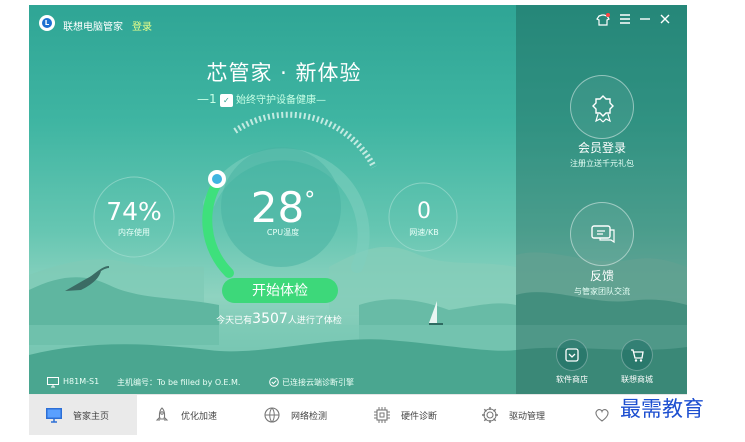 The width and height of the screenshot is (745, 442). What do you see at coordinates (314, 321) in the screenshot?
I see `count-suffix: 人进行了体检` at bounding box center [314, 321].